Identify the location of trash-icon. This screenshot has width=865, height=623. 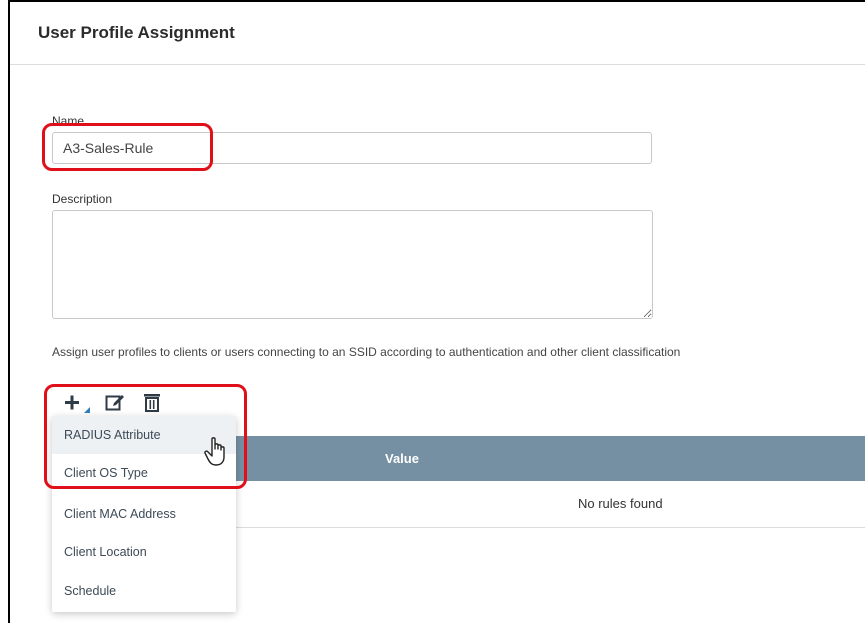
(152, 403).